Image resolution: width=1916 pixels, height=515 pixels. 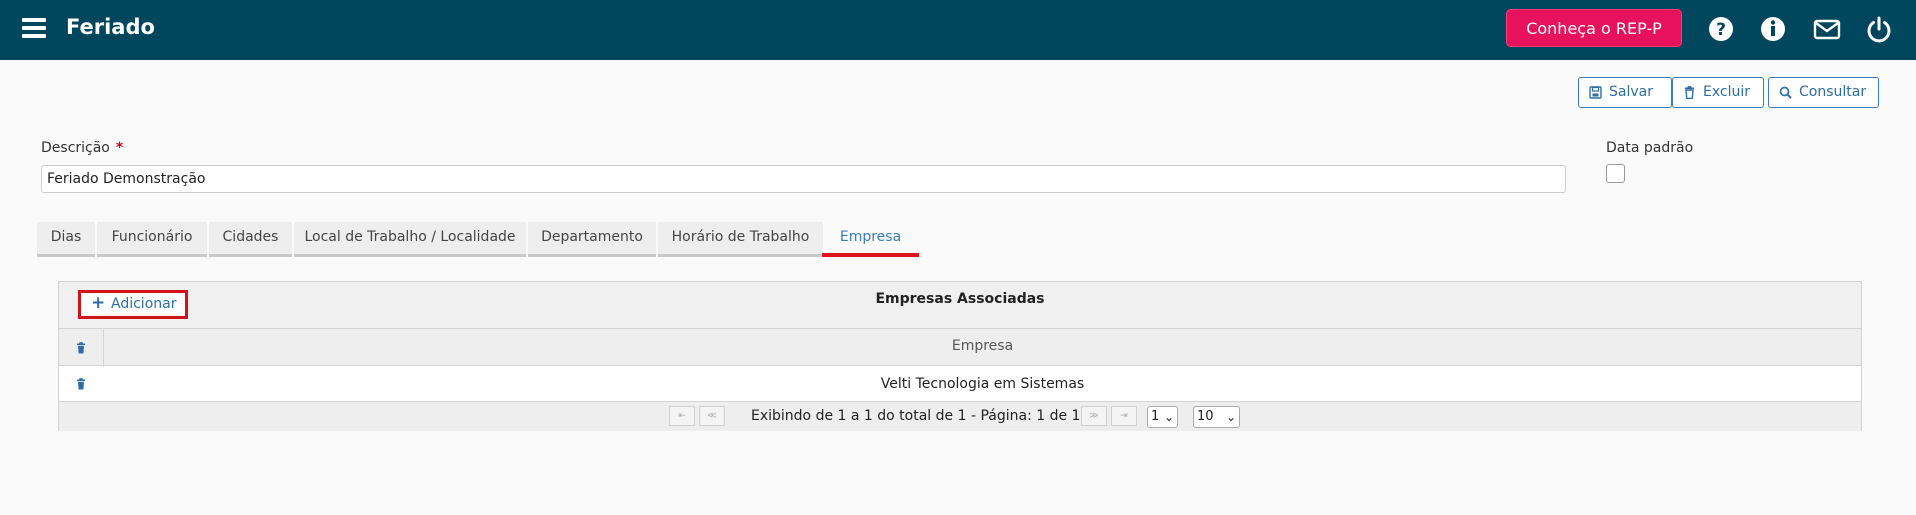 I want to click on add-company-button: + Adicionar, so click(x=133, y=304).